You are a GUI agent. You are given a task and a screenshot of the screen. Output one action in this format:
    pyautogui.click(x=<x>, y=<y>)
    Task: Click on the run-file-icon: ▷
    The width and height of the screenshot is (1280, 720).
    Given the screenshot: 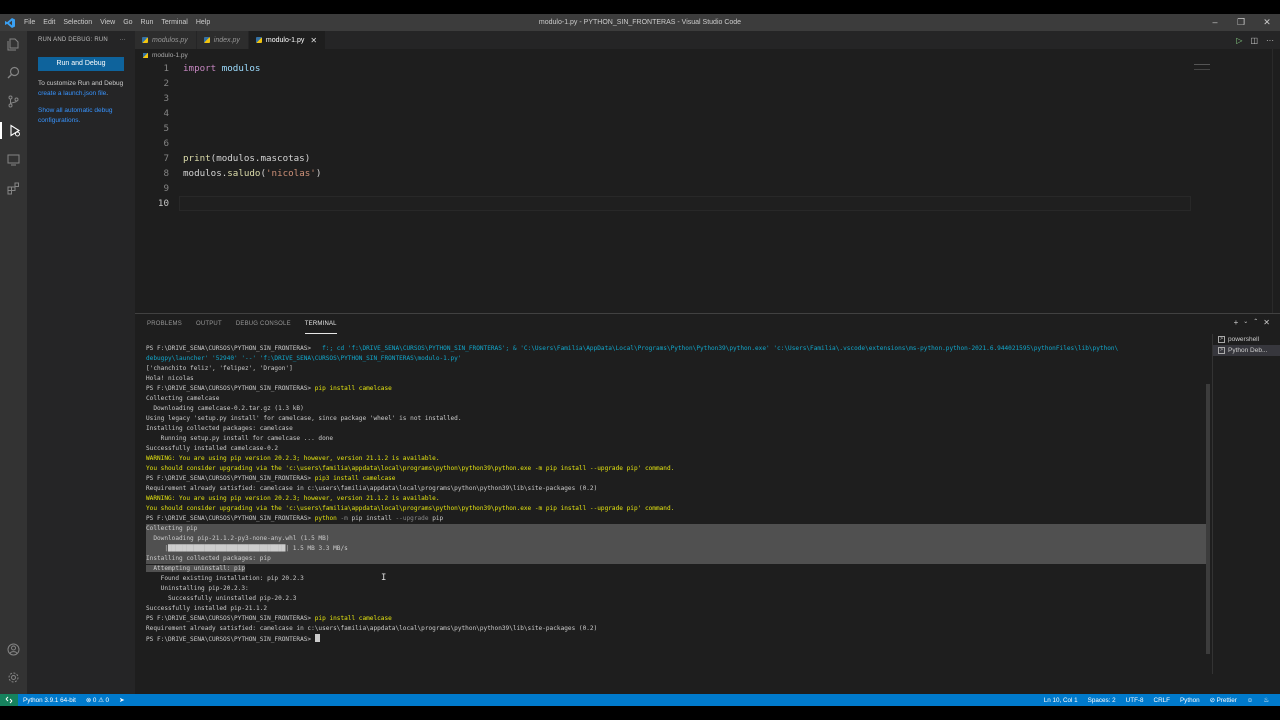 What is the action you would take?
    pyautogui.click(x=1239, y=40)
    